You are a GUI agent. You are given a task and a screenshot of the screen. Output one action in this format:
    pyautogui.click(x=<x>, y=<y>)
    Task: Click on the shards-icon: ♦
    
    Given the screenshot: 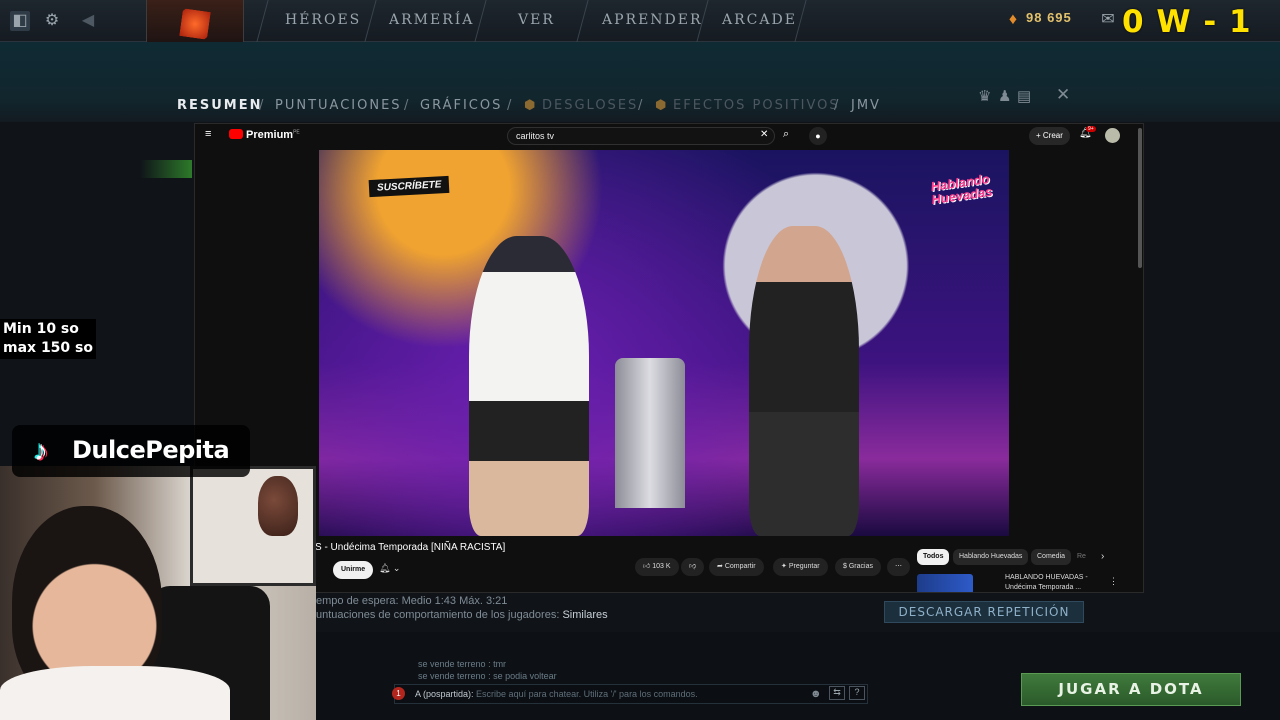 What is the action you would take?
    pyautogui.click(x=1013, y=19)
    